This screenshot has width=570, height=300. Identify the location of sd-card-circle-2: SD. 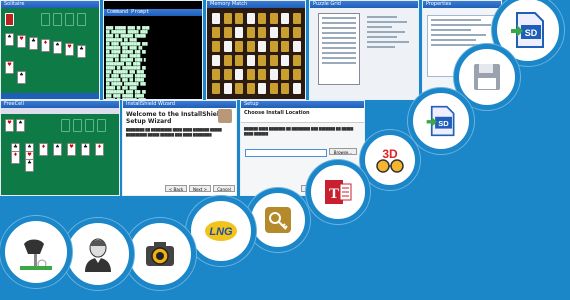
(441, 121).